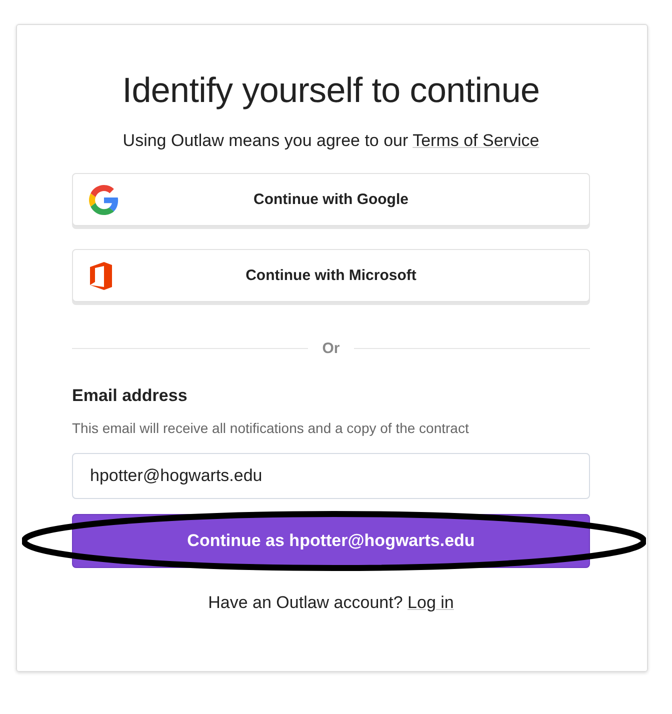  Describe the element at coordinates (104, 199) in the screenshot. I see `google-logo-icon` at that location.